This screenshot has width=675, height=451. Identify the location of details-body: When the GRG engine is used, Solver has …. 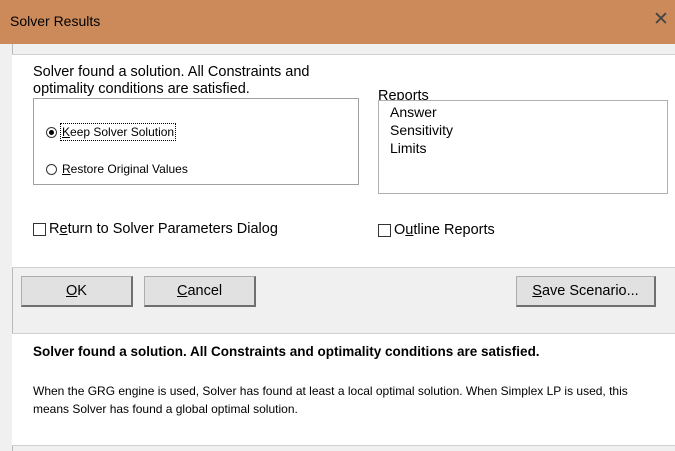
(350, 400).